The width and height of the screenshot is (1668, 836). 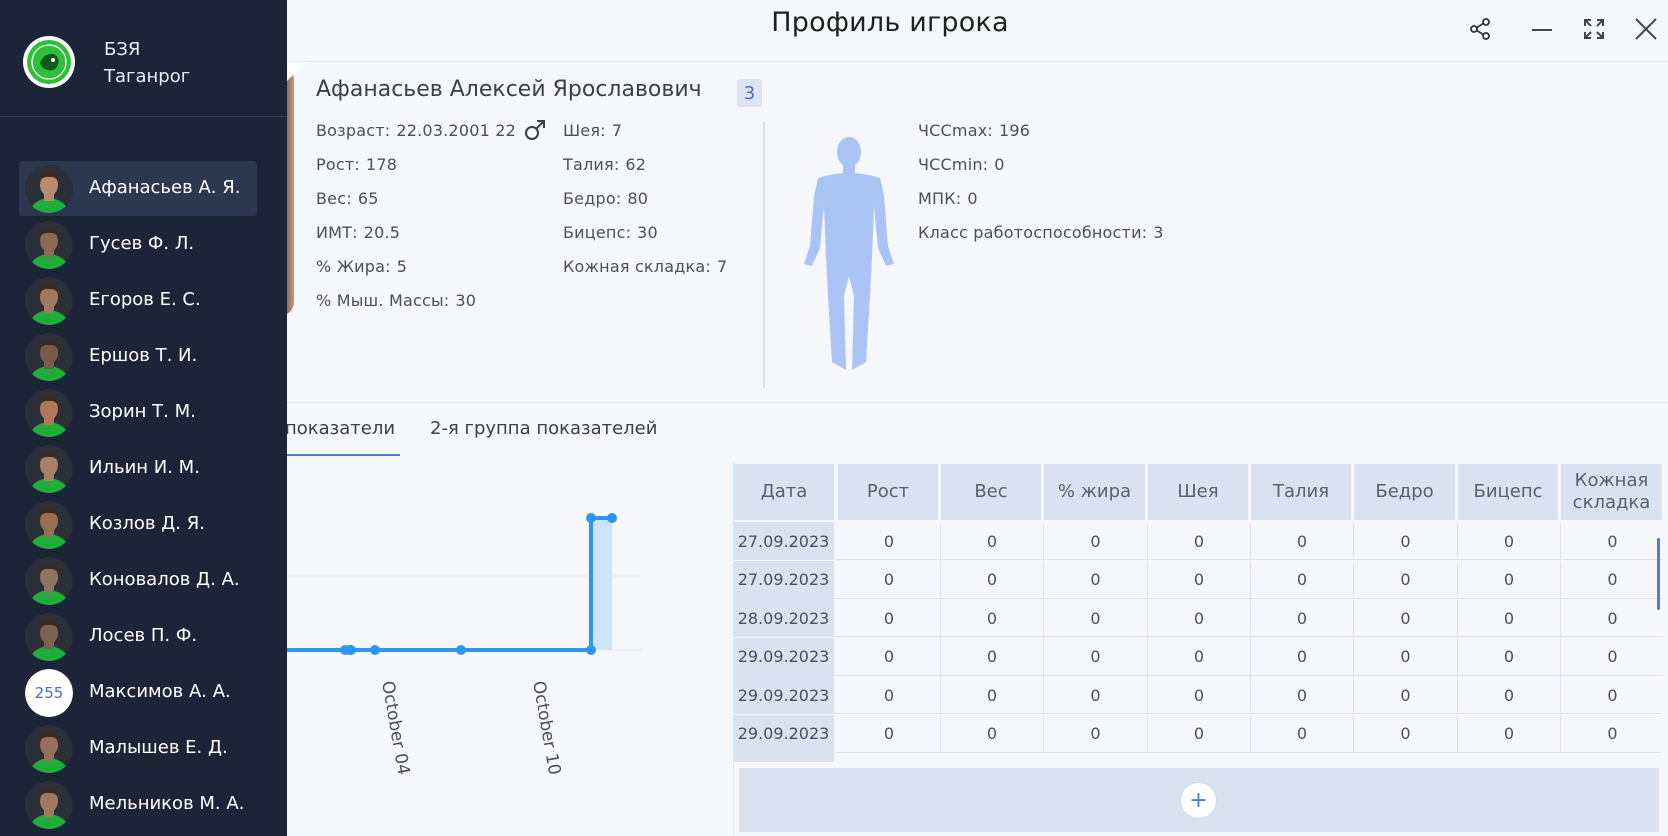 What do you see at coordinates (456, 130) in the screenshot?
I see `stat-value: 22.03.2001 22` at bounding box center [456, 130].